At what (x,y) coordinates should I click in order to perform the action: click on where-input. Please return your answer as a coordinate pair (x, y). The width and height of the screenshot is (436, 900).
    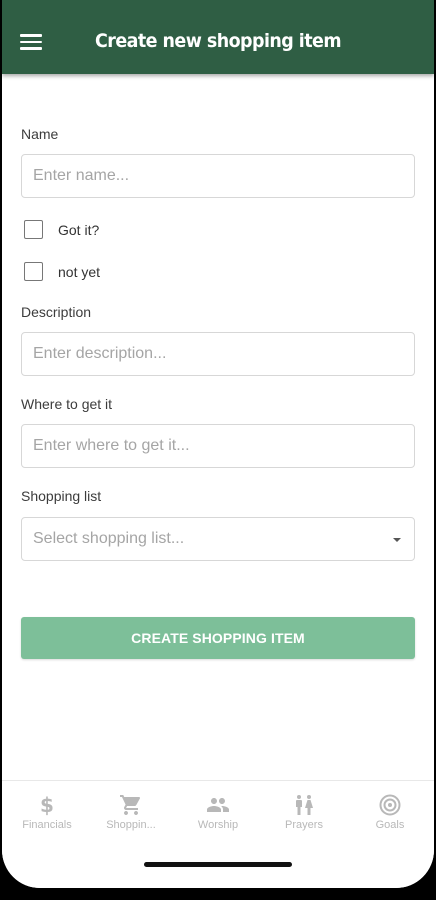
    Looking at the image, I should click on (218, 446).